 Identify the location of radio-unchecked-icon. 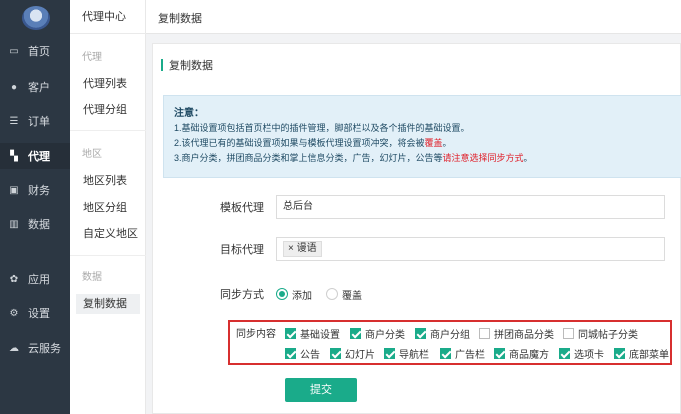
(332, 294).